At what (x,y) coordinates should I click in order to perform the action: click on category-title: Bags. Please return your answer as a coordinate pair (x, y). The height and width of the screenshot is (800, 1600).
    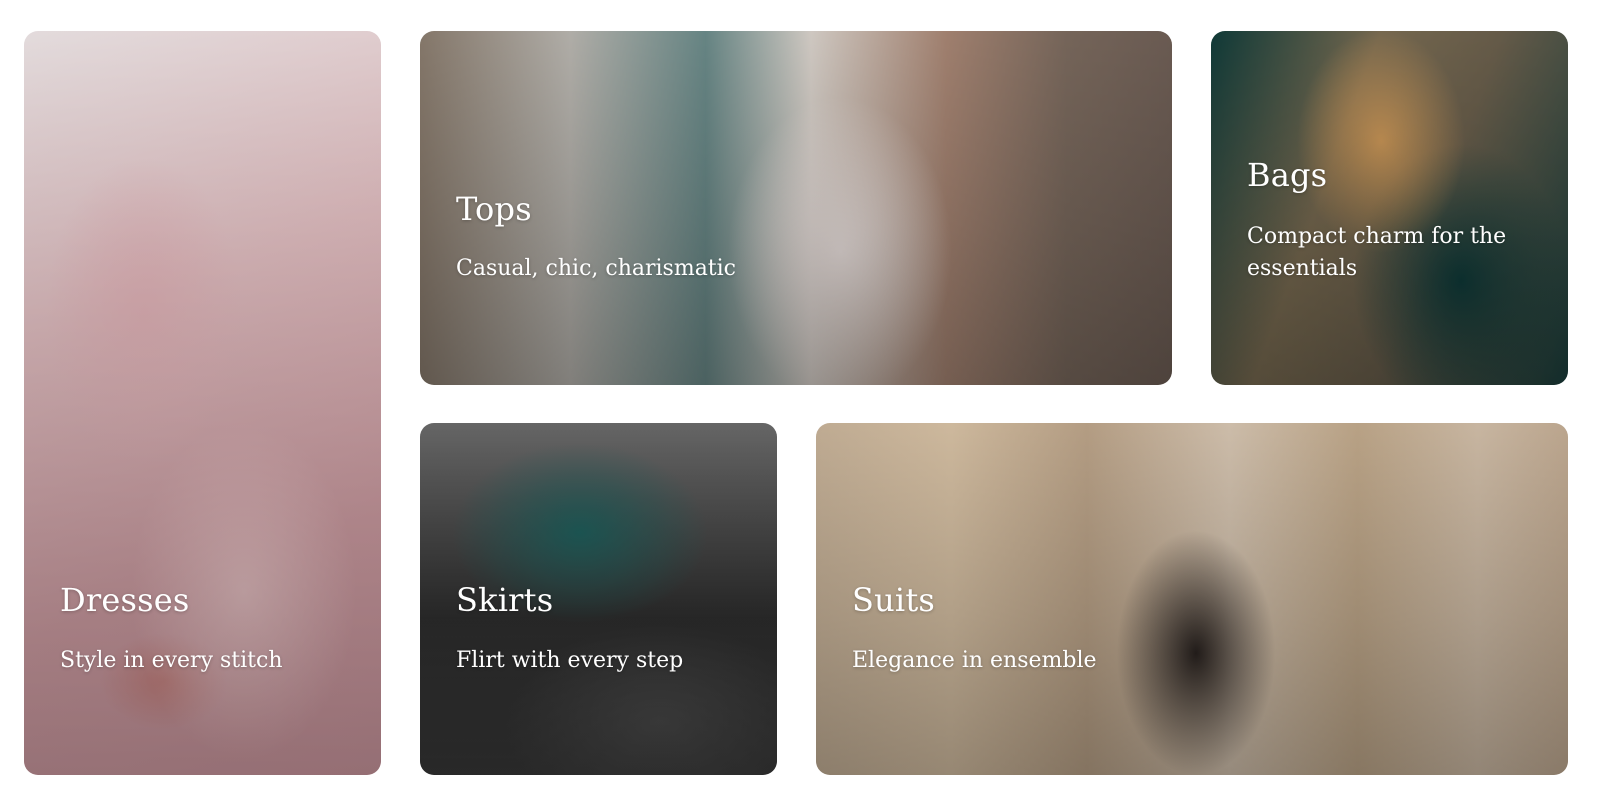
    Looking at the image, I should click on (1287, 175).